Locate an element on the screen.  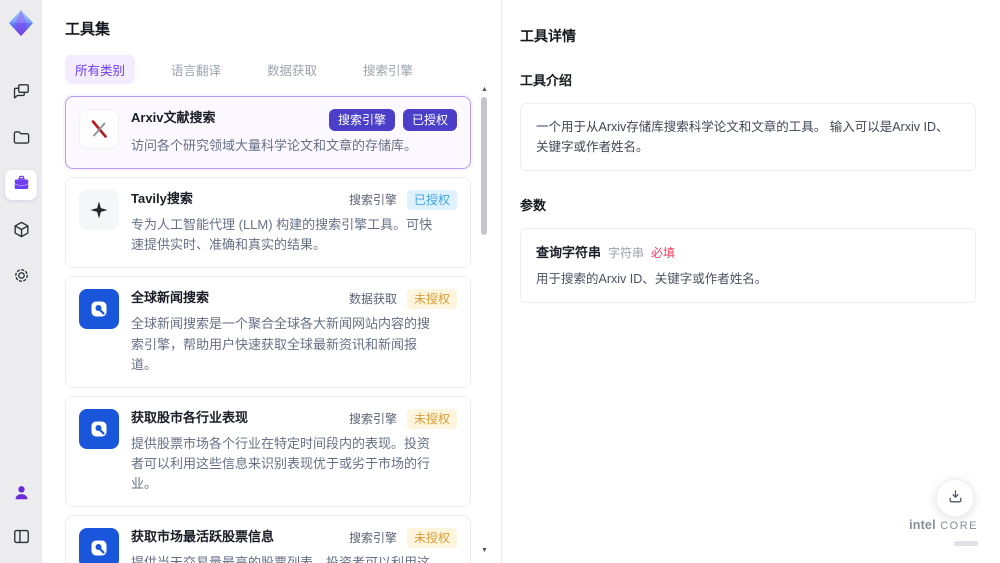
app-logo-icon is located at coordinates (21, 23).